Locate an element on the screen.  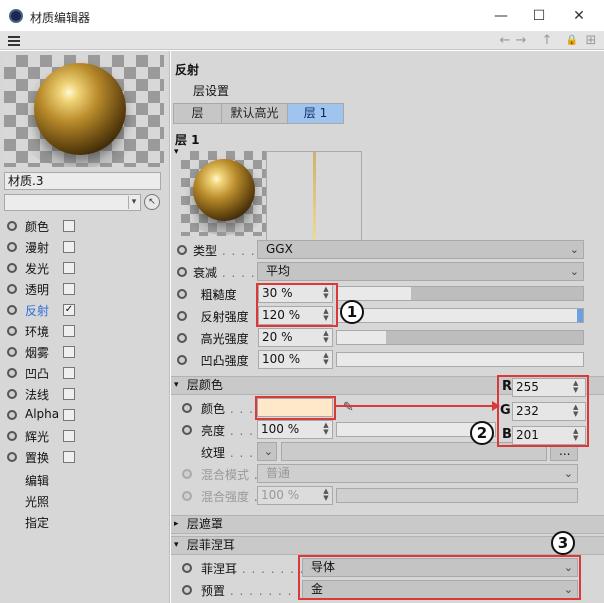
channel-label: 漫射 is located at coordinates (37, 248).